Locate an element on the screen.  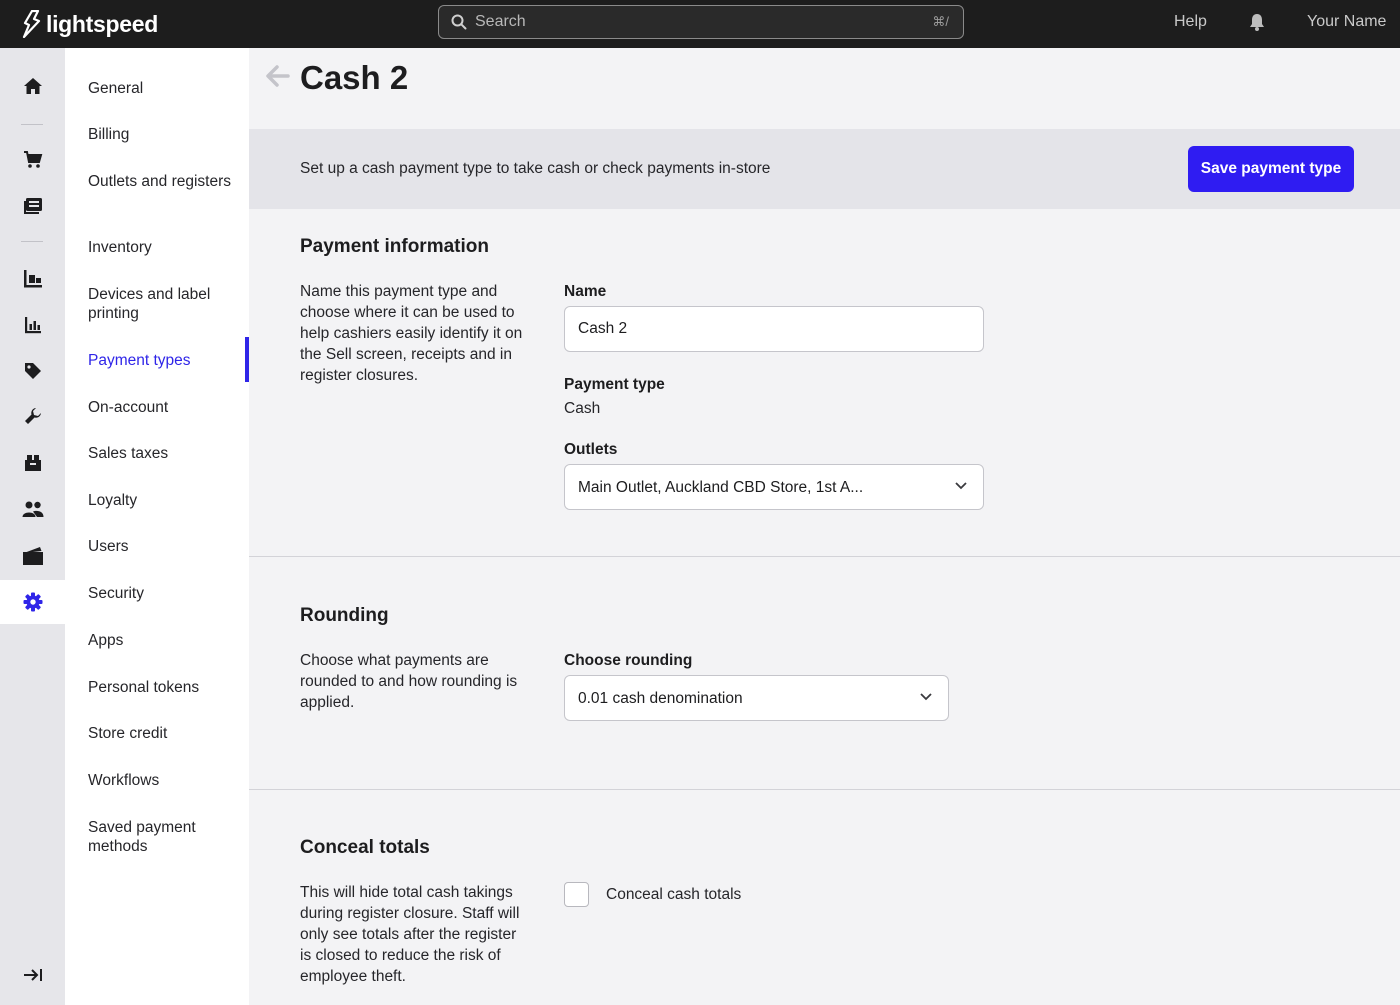
search-icon is located at coordinates (459, 22).